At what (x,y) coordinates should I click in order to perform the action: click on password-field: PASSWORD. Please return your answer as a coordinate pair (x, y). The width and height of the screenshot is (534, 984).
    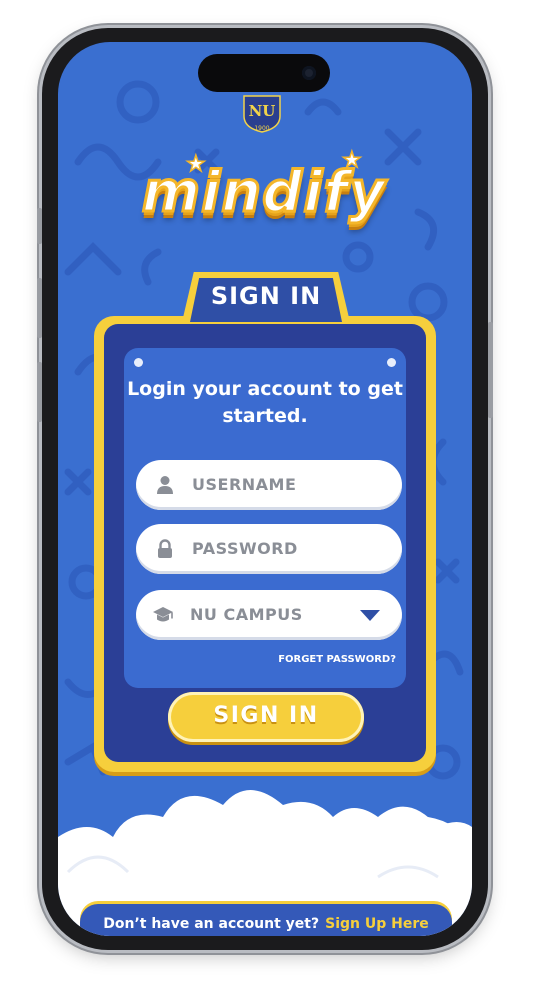
    Looking at the image, I should click on (269, 549).